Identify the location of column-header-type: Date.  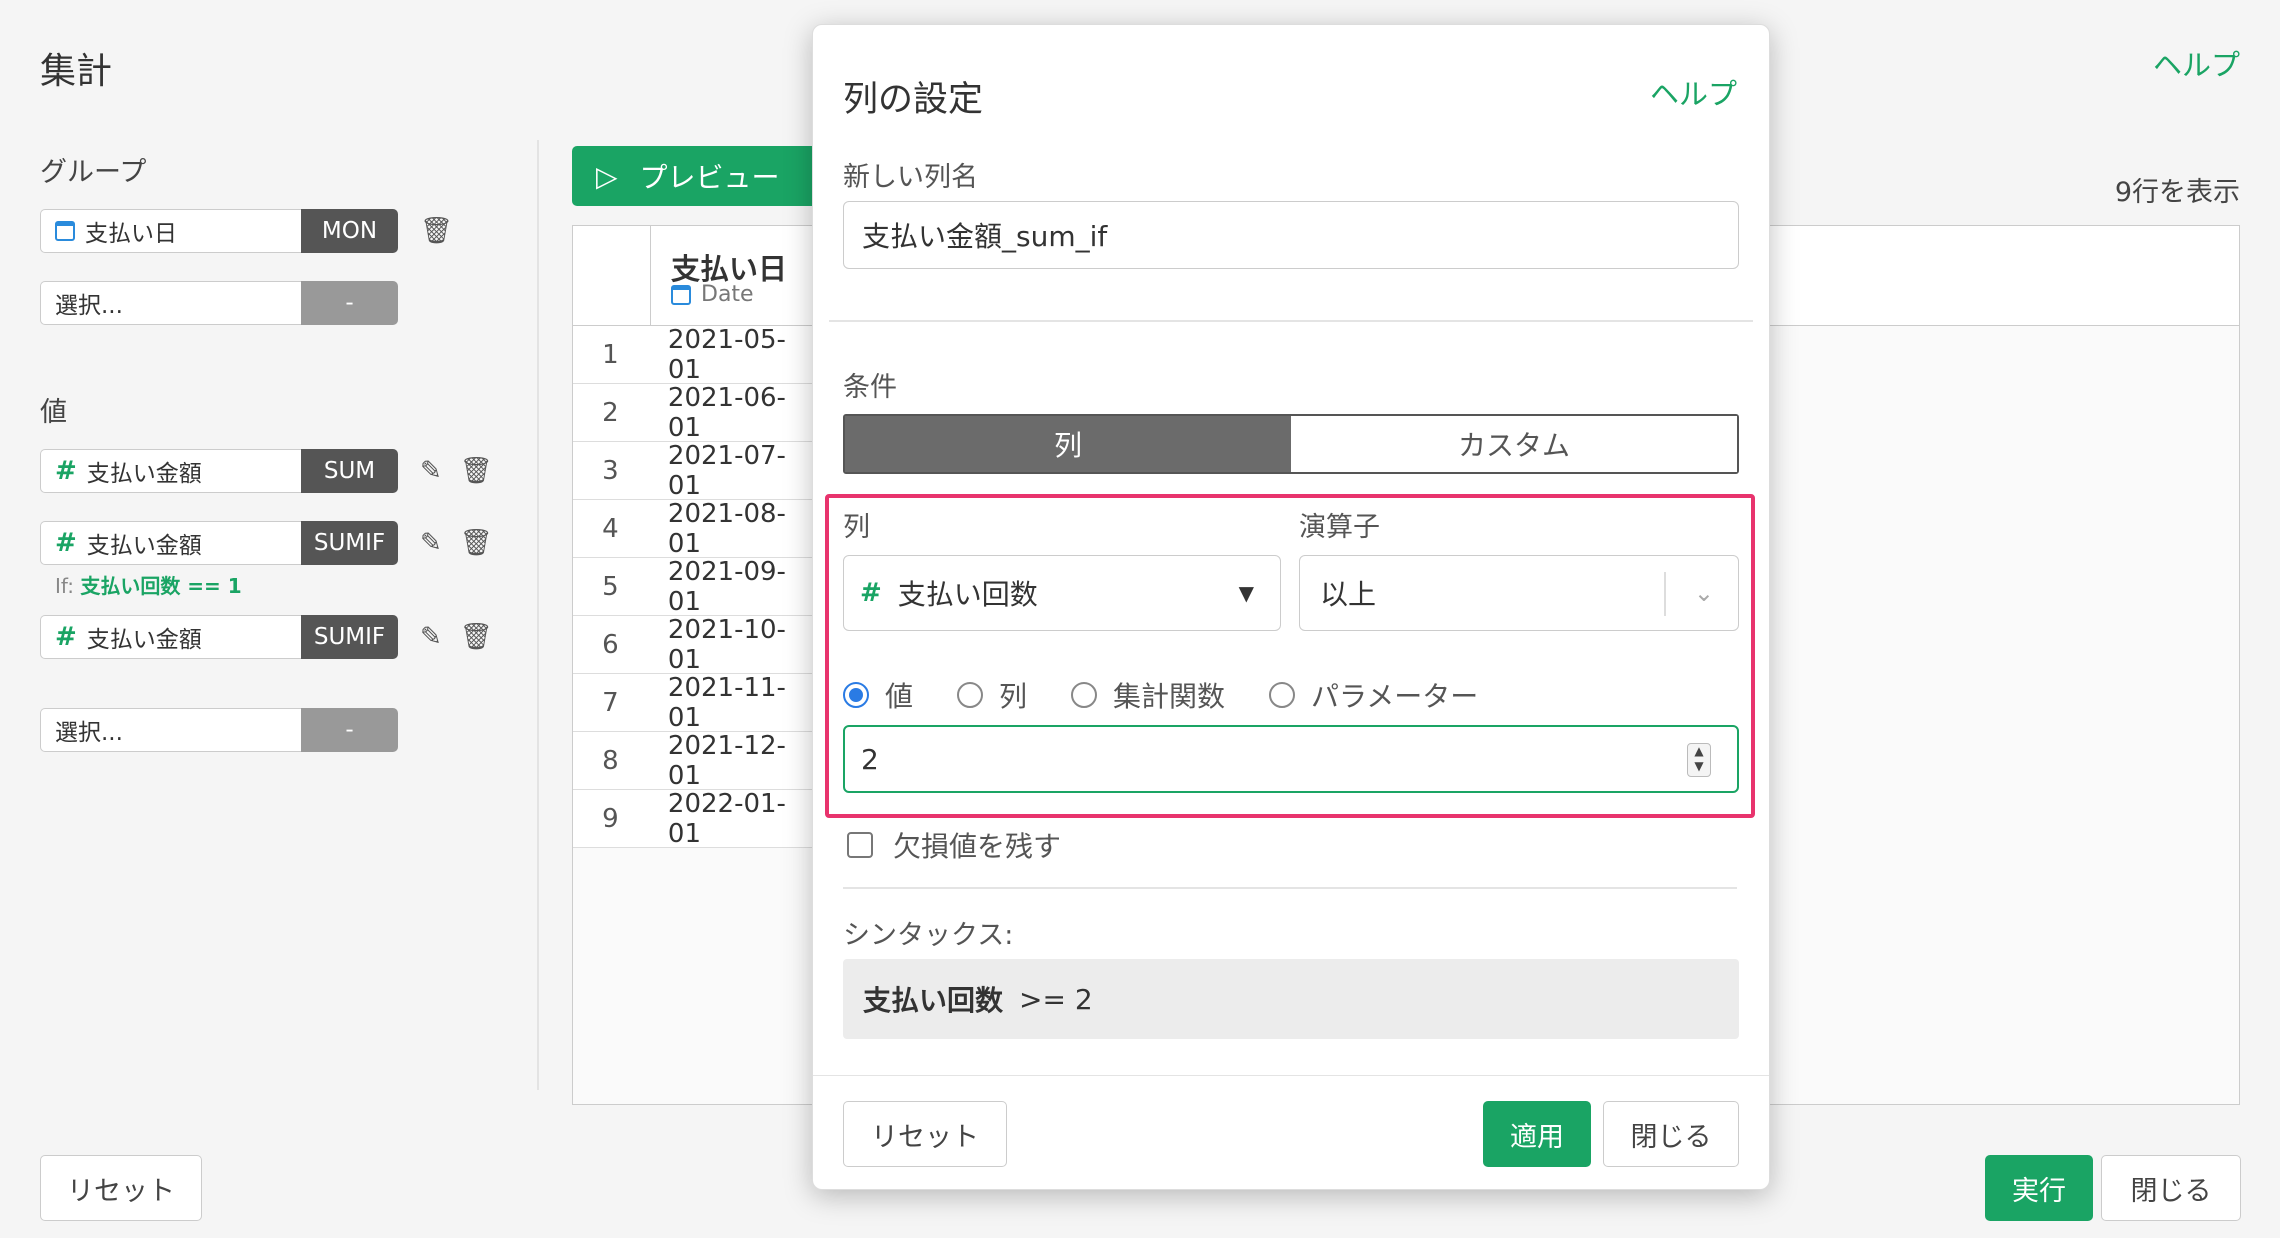
(712, 294).